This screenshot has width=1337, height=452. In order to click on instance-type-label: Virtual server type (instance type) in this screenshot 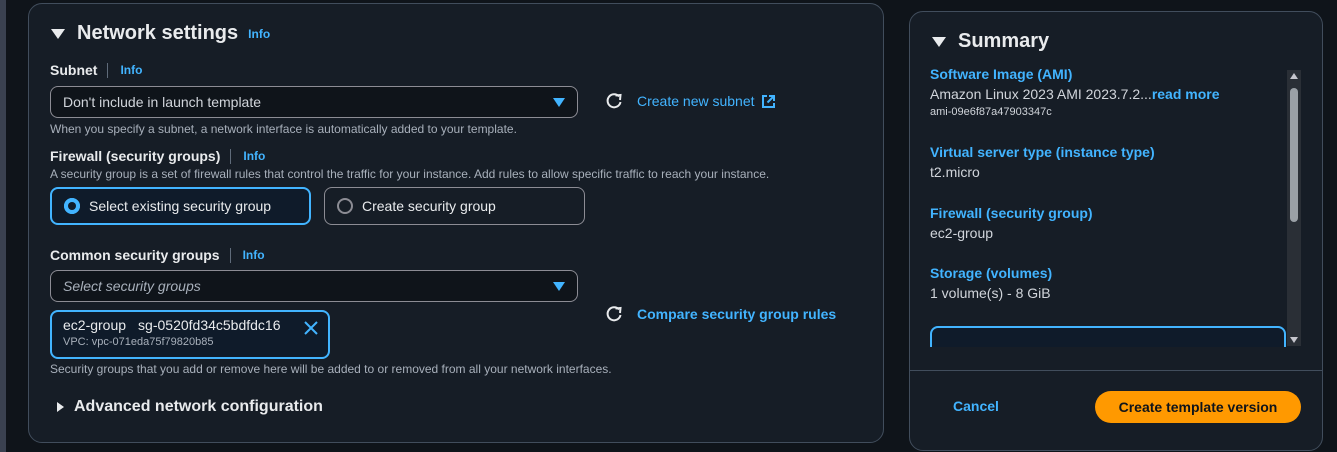, I will do `click(1042, 152)`.